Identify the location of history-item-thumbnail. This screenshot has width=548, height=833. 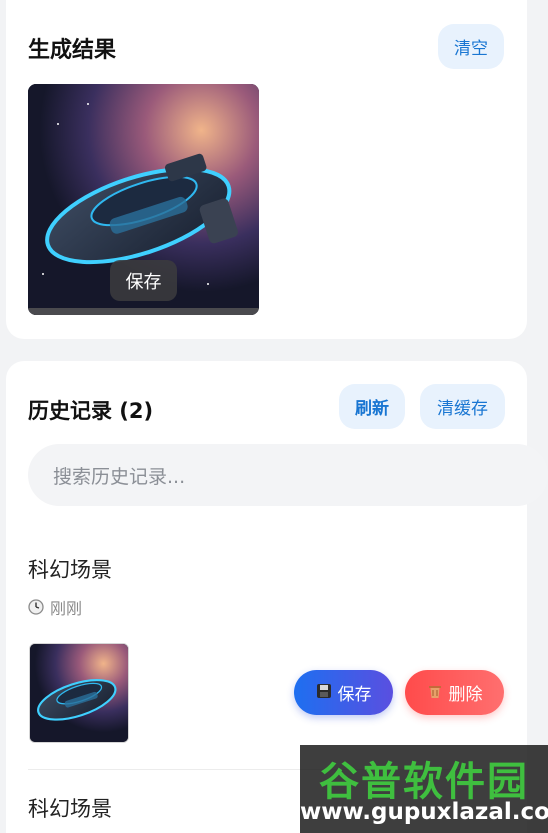
(79, 693).